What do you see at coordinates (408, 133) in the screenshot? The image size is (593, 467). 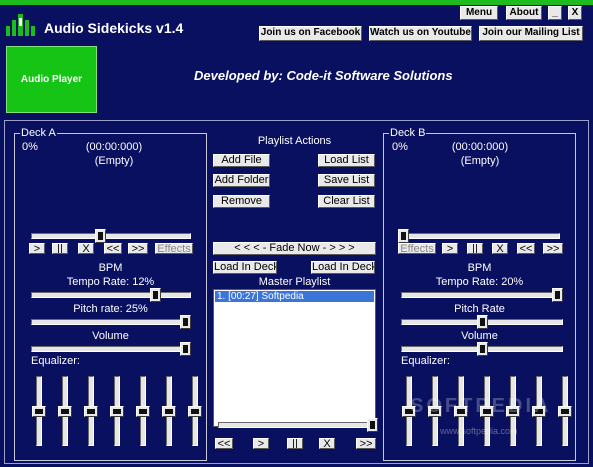 I see `deck-b-title: Deck B` at bounding box center [408, 133].